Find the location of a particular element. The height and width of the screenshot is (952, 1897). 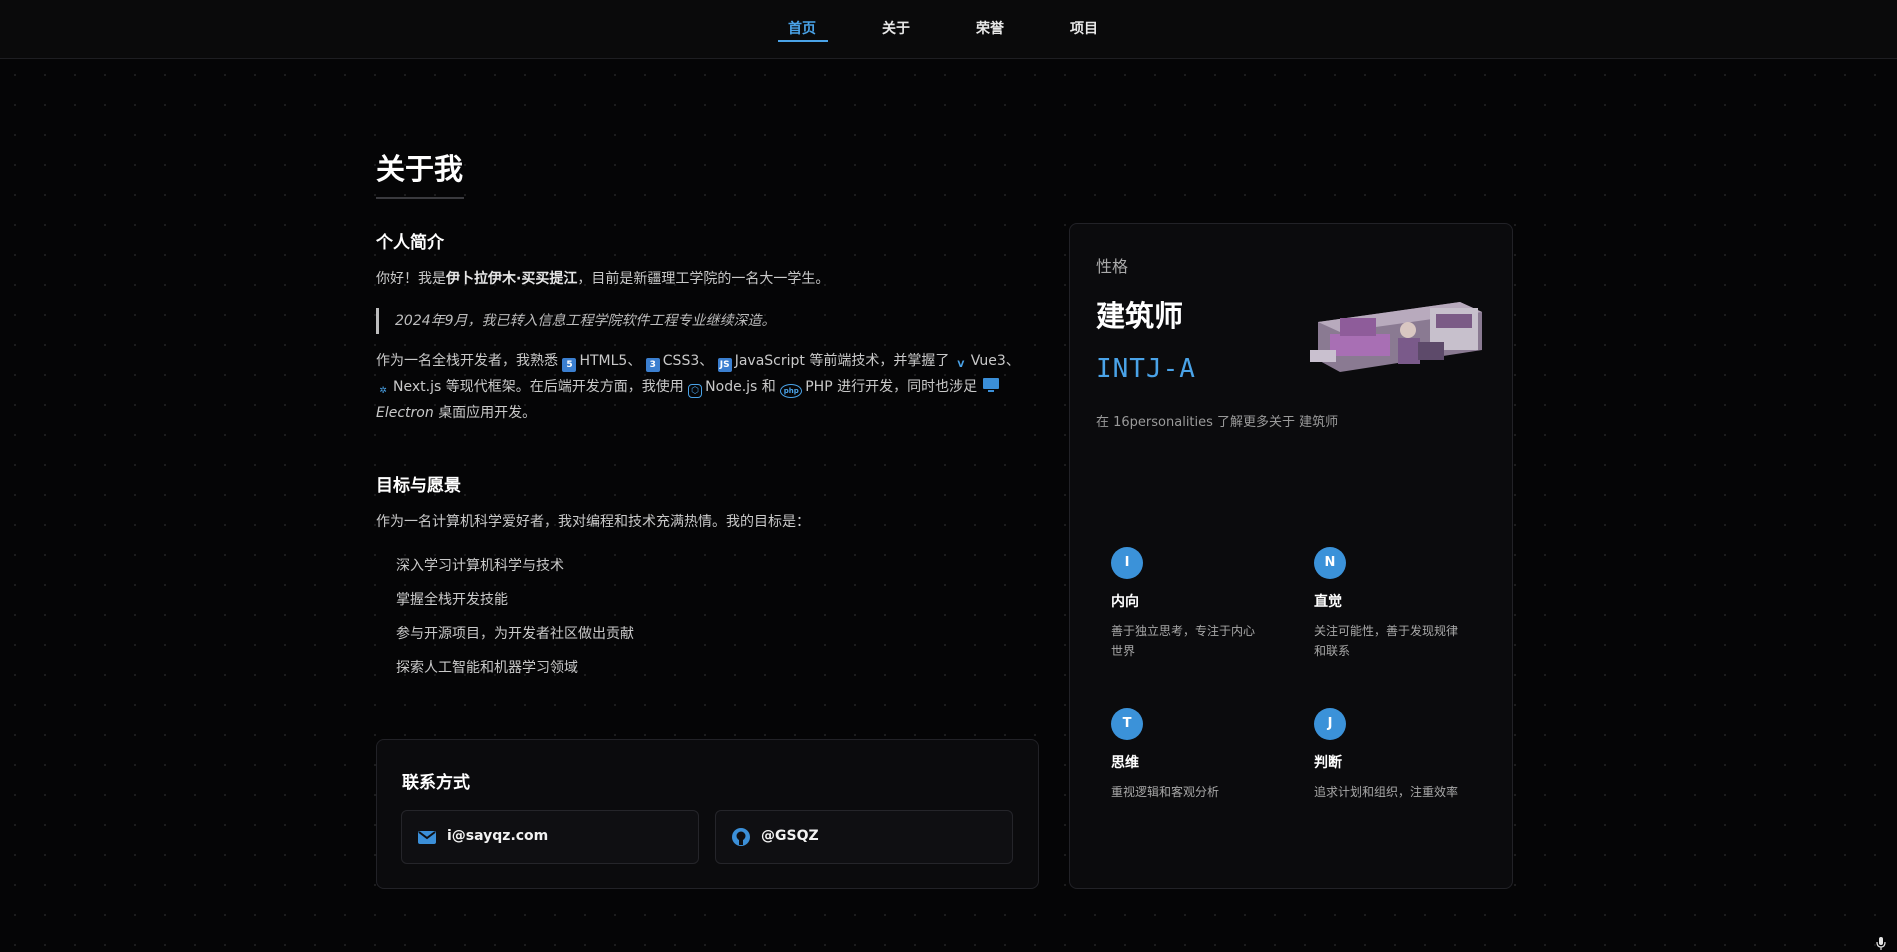

javascript-icon: JS is located at coordinates (724, 365).